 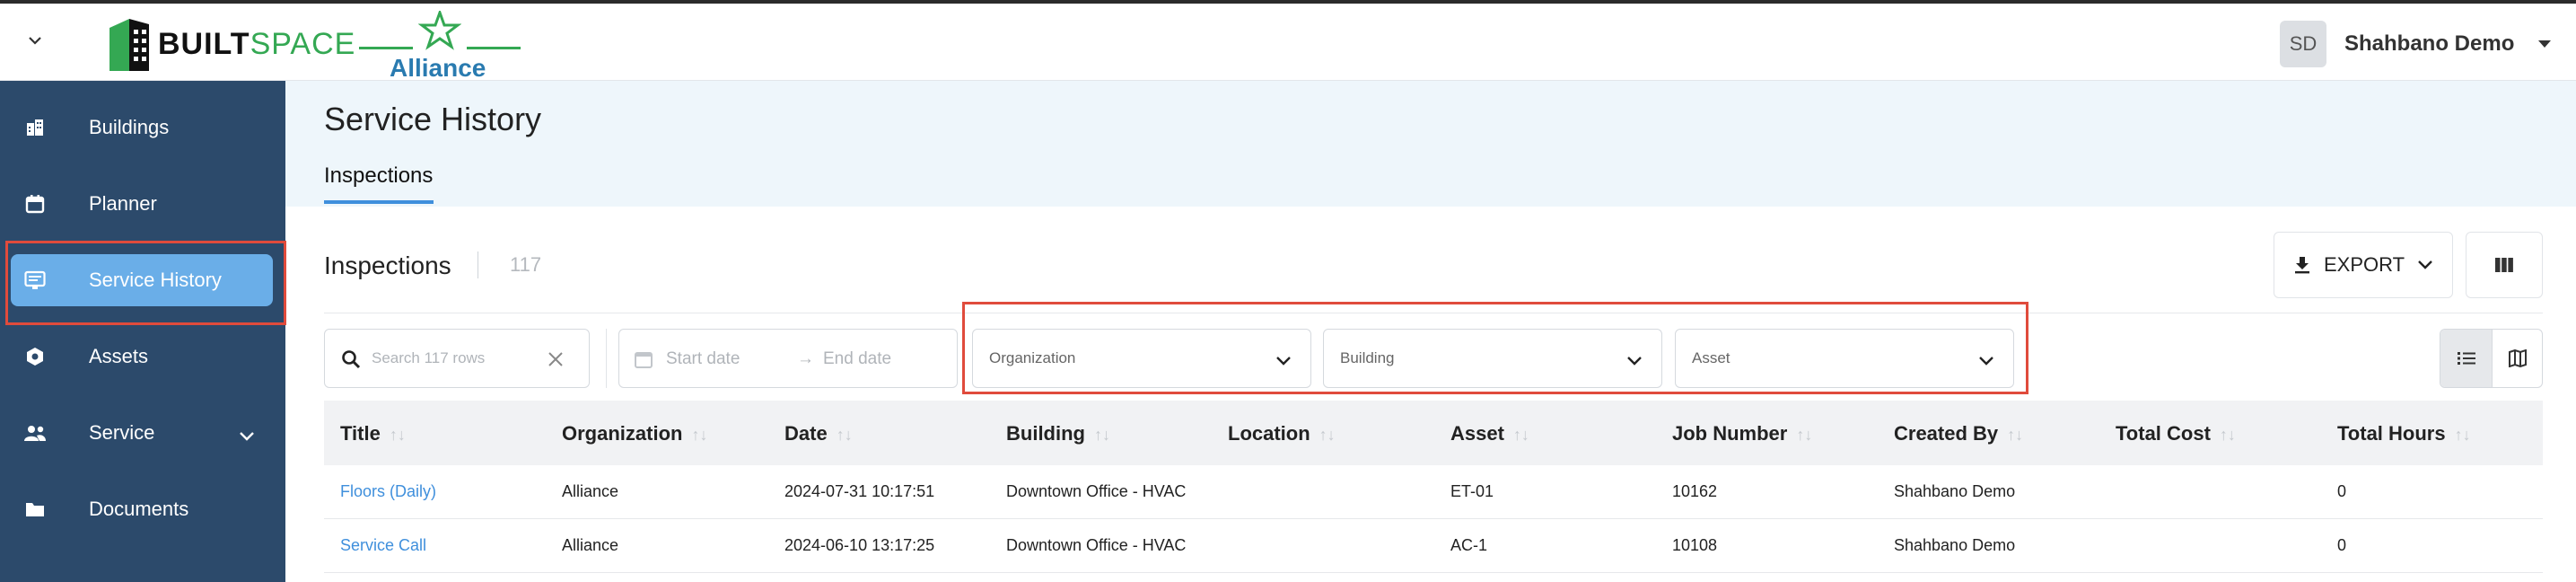 I want to click on folder-icon, so click(x=35, y=509).